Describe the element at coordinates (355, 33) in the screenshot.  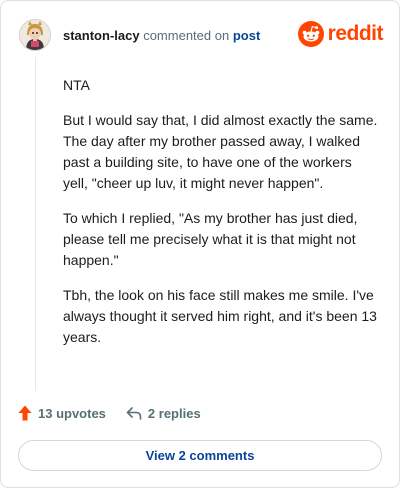
I see `reddit-wordmark: reddit` at that location.